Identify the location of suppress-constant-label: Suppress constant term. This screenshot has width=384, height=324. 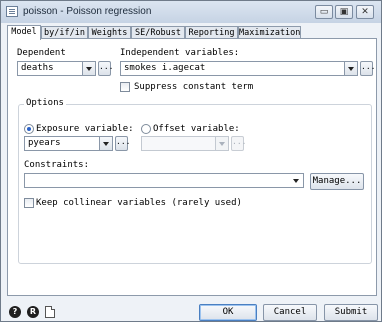
(194, 87).